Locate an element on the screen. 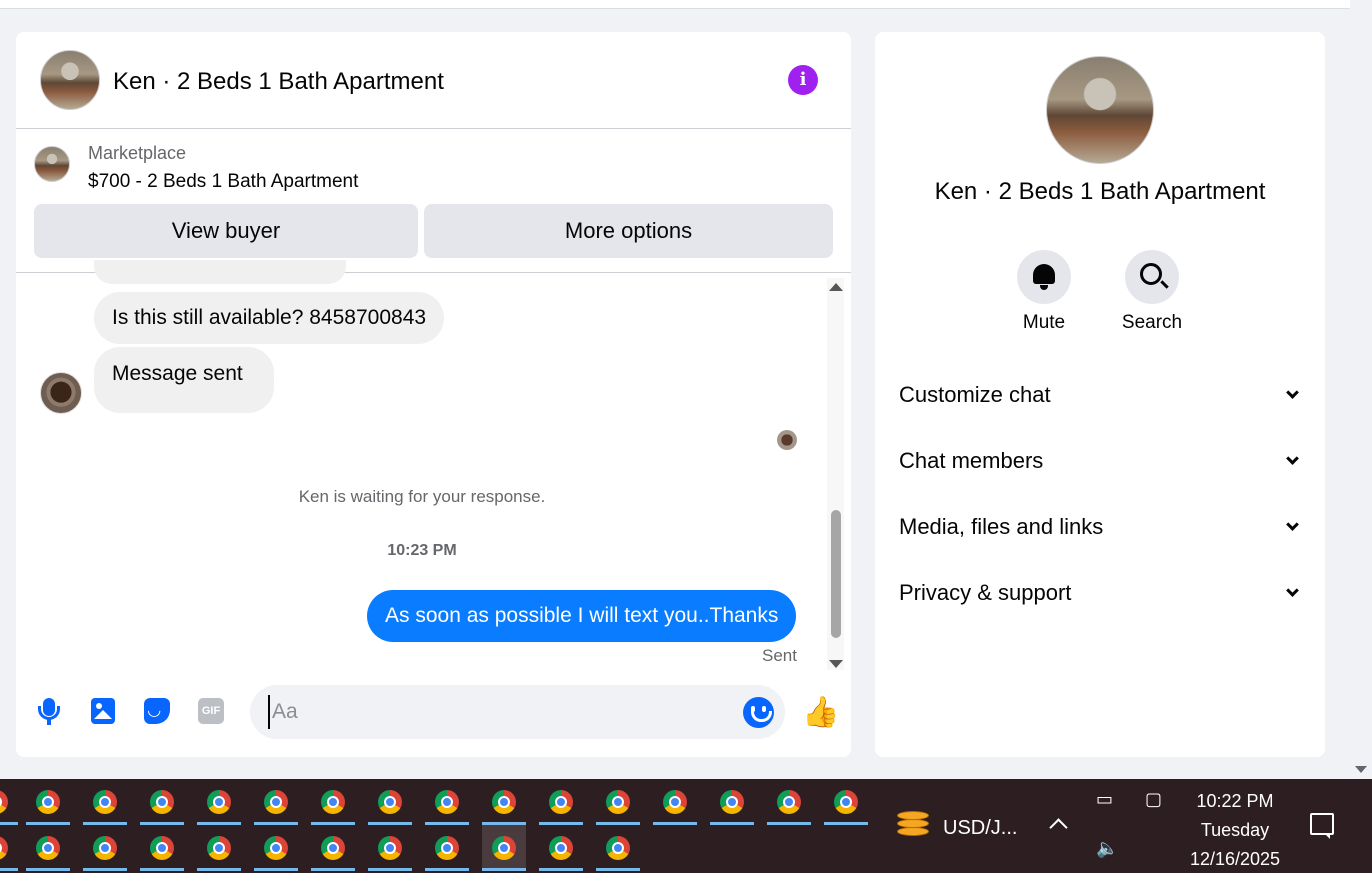 The image size is (1372, 873). customize-chat-section: Customize chat is located at coordinates (1100, 395).